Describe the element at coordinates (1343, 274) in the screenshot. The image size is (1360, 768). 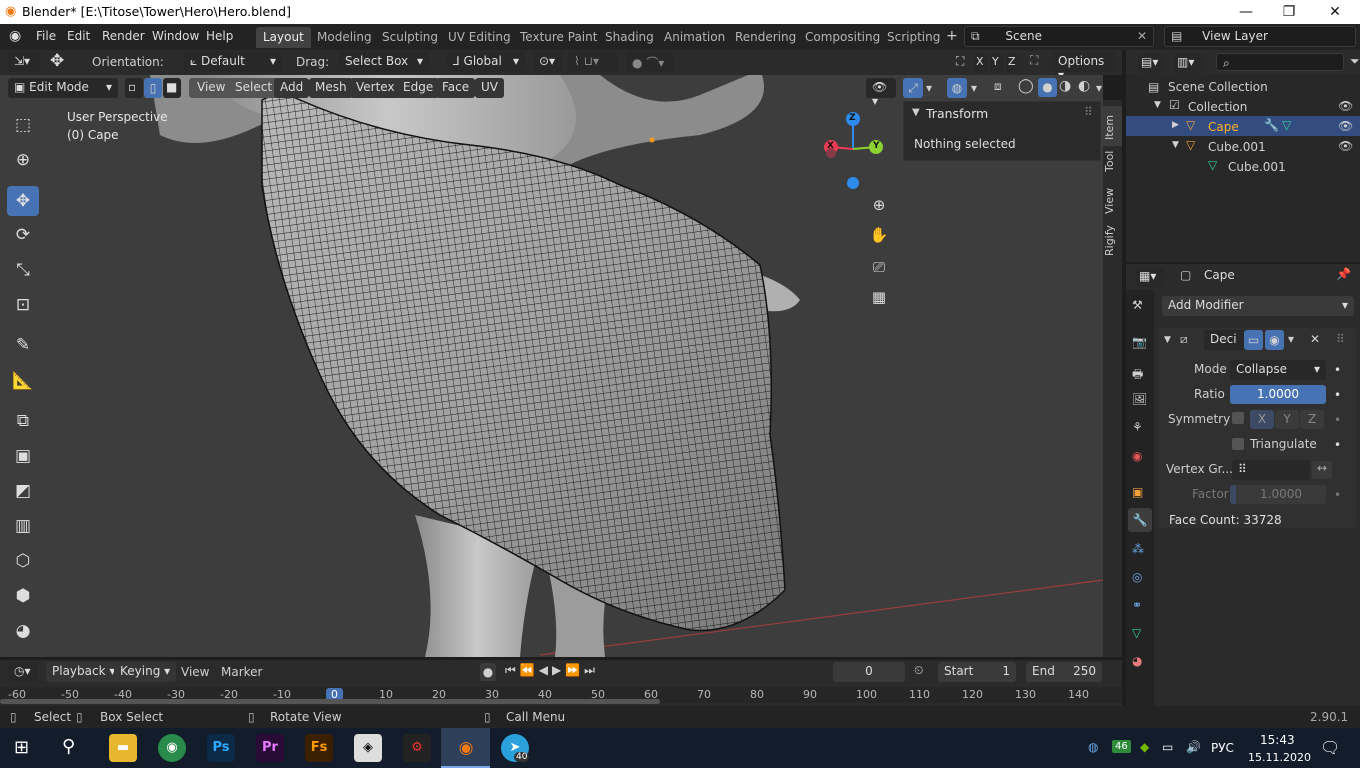
I see `pin-icon: 📌` at that location.